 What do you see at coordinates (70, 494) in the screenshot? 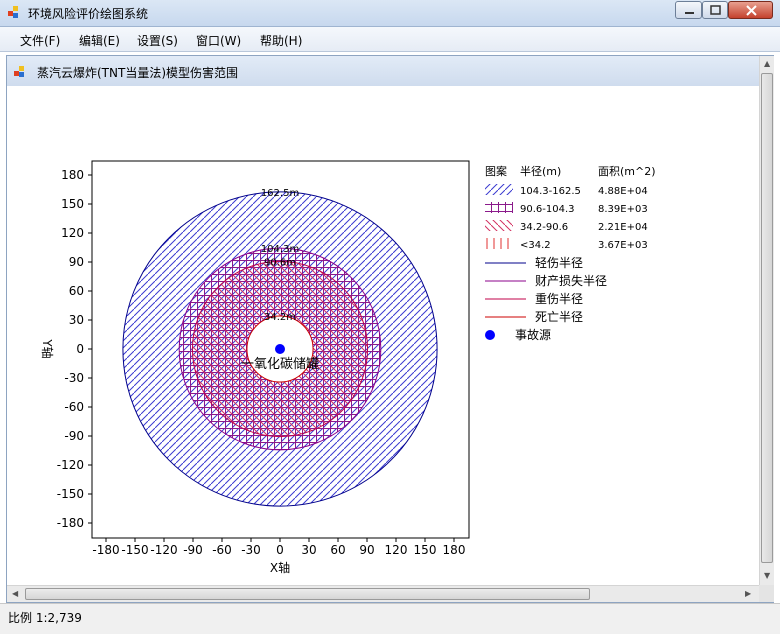
I see `y-tick-label: -150` at bounding box center [70, 494].